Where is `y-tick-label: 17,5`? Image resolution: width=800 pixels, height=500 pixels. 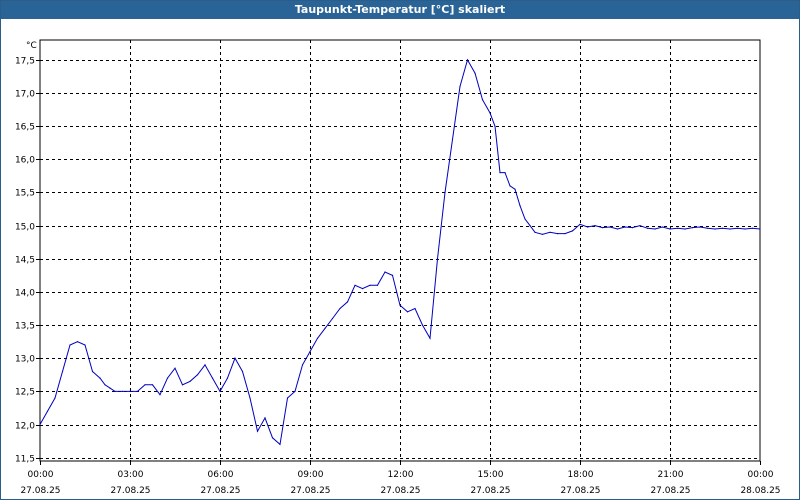
y-tick-label: 17,5 is located at coordinates (25, 62).